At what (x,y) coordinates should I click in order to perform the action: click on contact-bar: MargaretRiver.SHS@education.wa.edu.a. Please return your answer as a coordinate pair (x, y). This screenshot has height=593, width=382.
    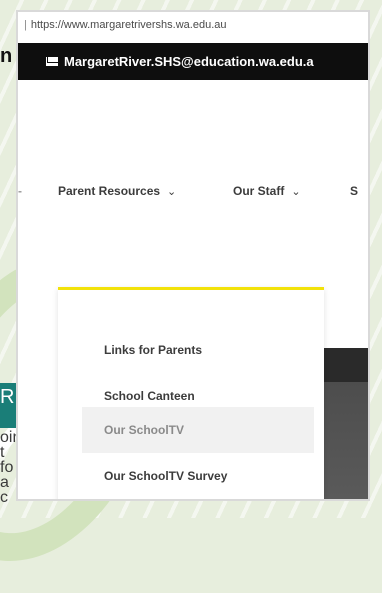
    Looking at the image, I should click on (193, 61).